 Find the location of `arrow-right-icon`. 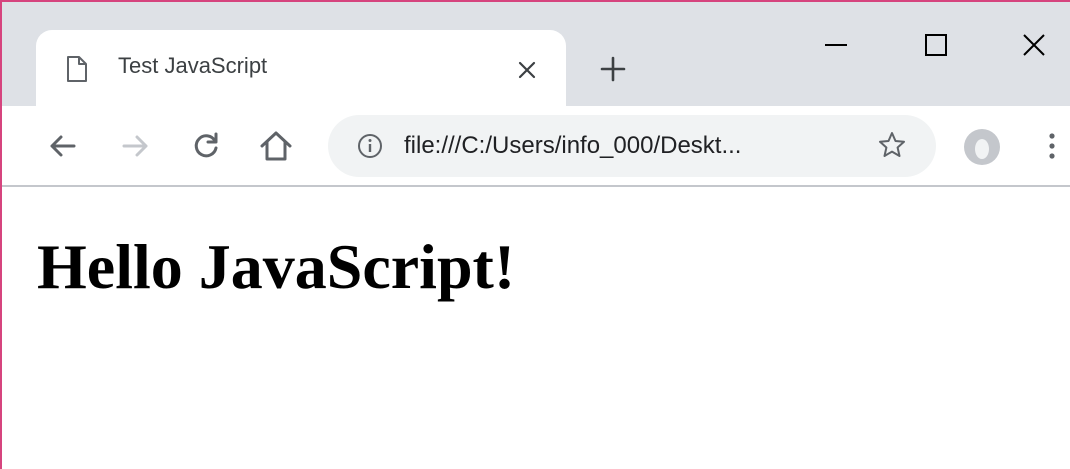

arrow-right-icon is located at coordinates (136, 146).